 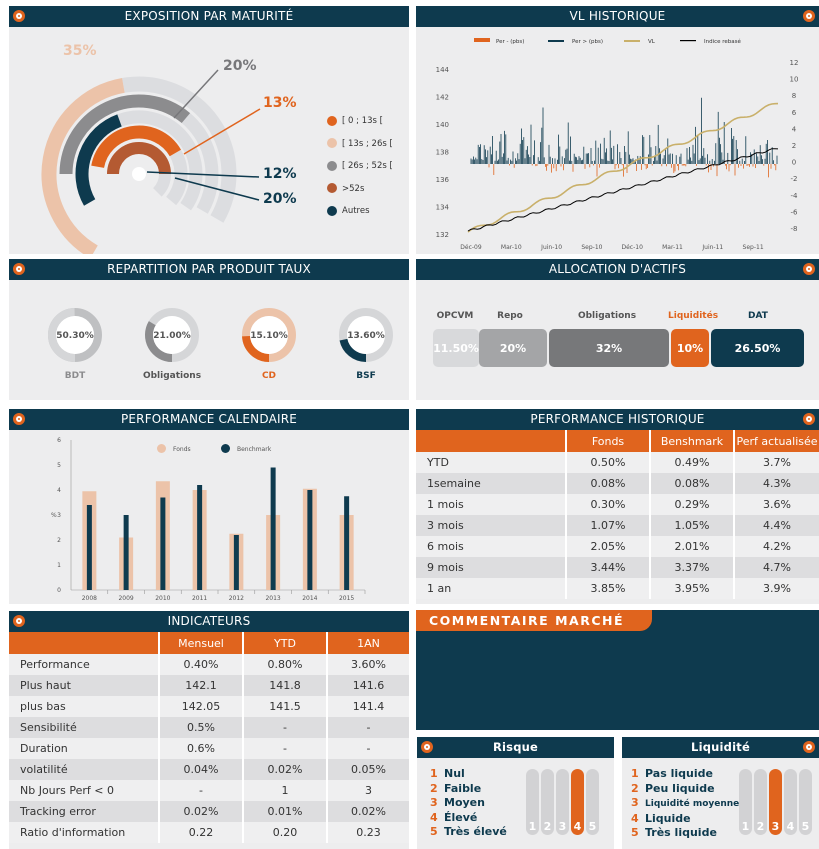 I want to click on perf-cal-xtick: 2012, so click(x=236, y=598).